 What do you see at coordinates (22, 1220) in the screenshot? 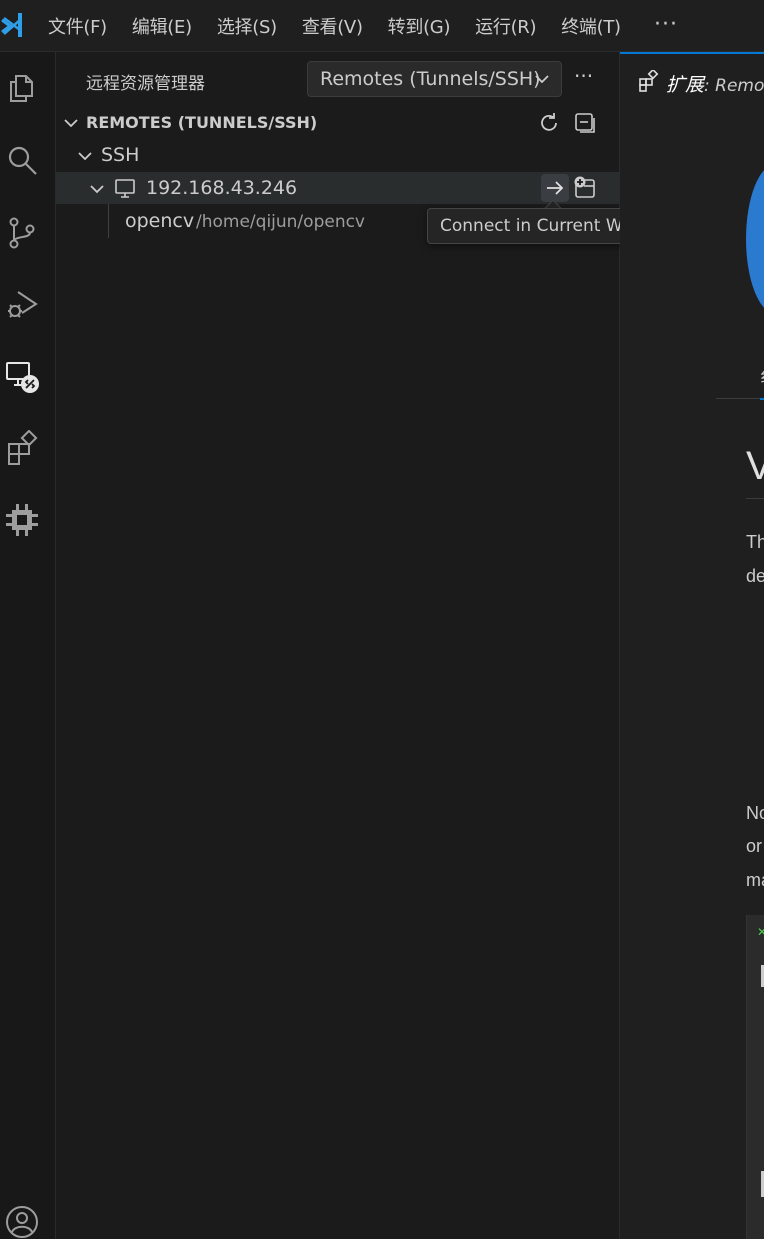
I see `account-icon` at bounding box center [22, 1220].